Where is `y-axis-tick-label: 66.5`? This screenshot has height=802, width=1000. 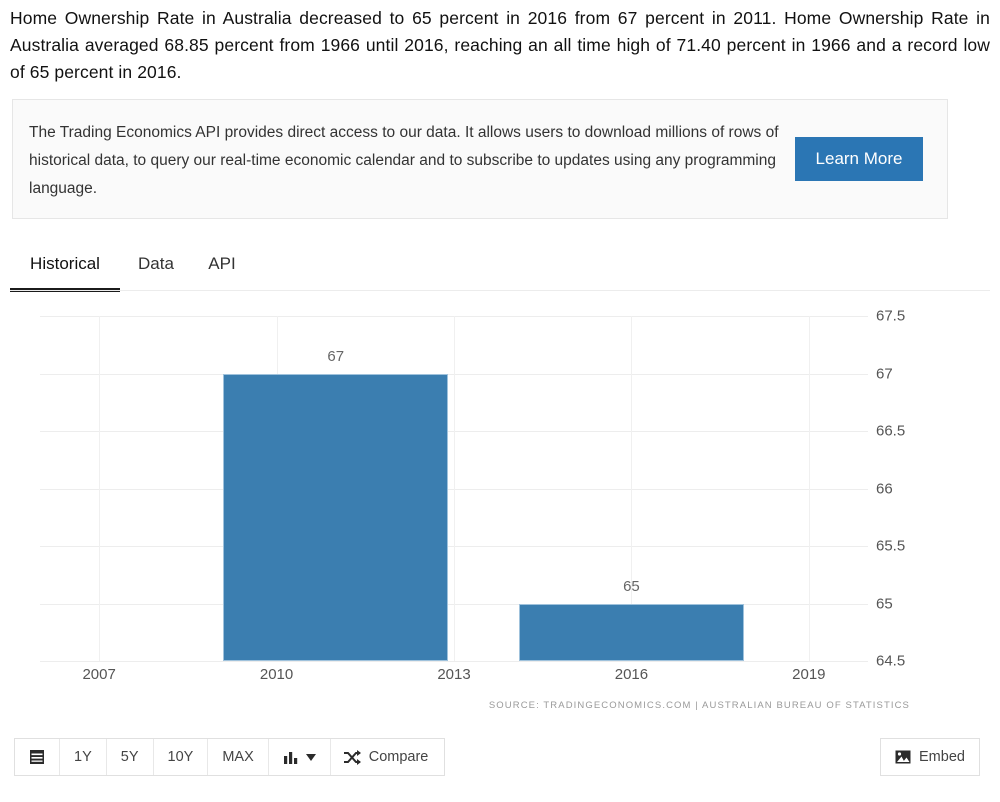
y-axis-tick-label: 66.5 is located at coordinates (891, 431).